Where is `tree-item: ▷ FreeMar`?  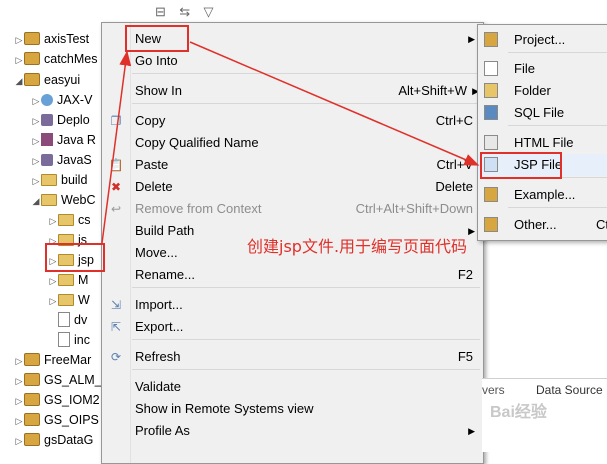
tree-item: ▷ FreeMar is located at coordinates (53, 360).